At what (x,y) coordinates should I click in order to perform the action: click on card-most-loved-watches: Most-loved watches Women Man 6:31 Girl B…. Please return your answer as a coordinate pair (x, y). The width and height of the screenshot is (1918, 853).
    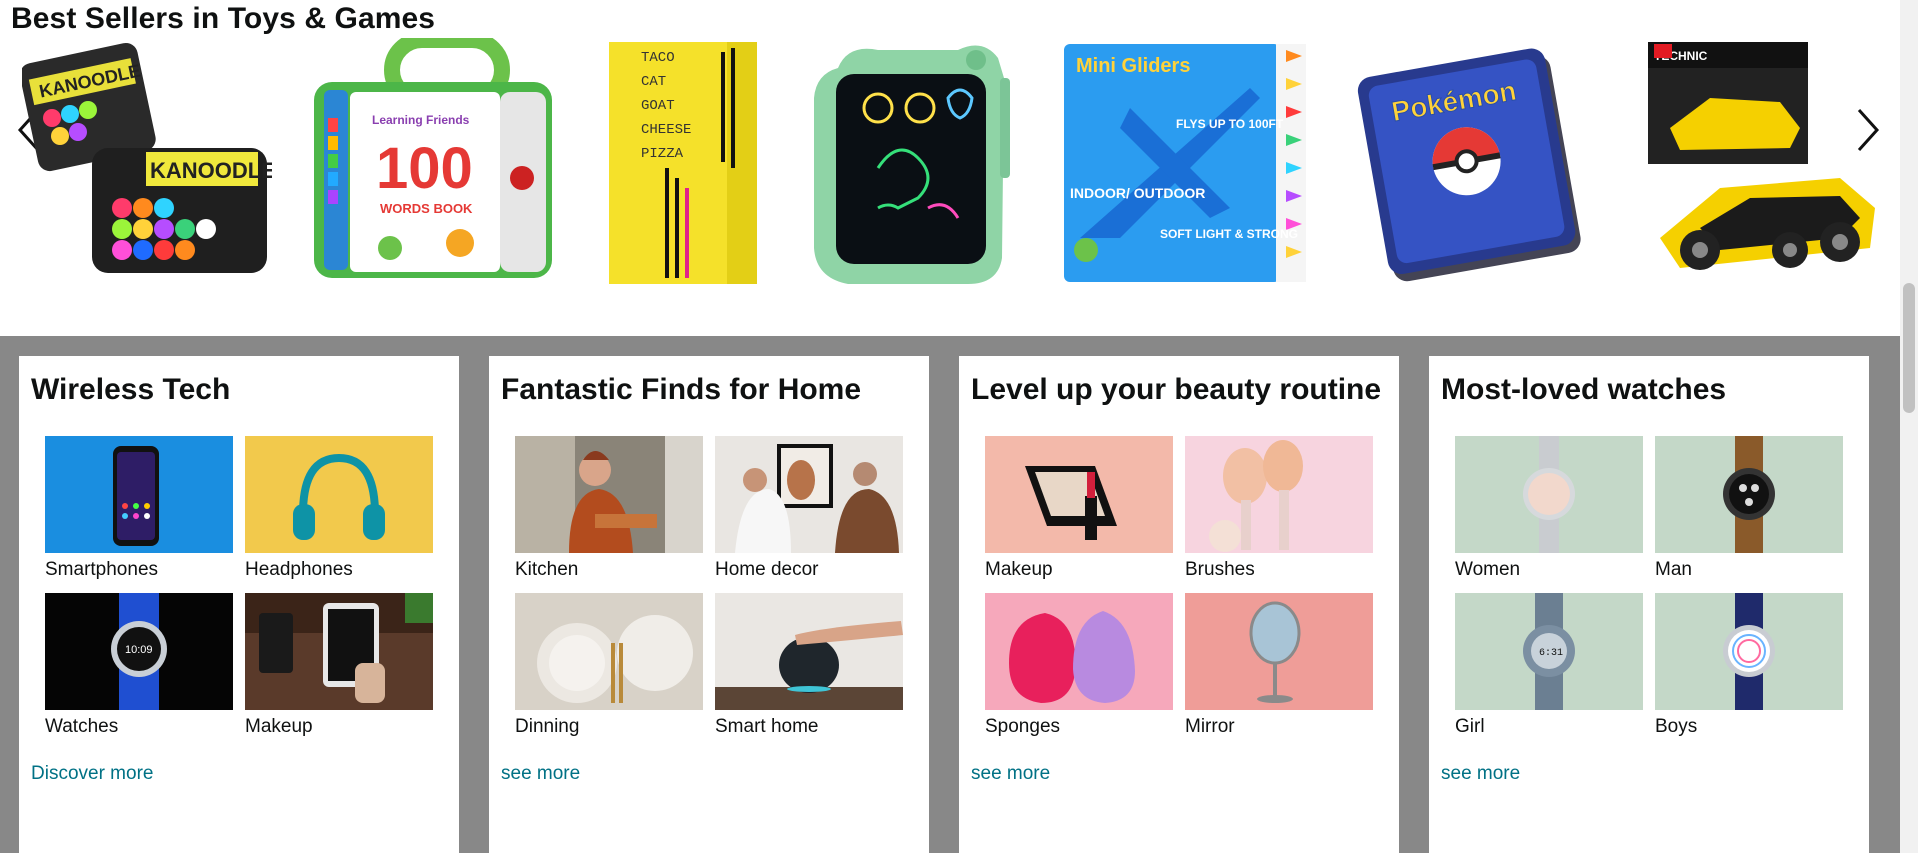
    Looking at the image, I should click on (1649, 604).